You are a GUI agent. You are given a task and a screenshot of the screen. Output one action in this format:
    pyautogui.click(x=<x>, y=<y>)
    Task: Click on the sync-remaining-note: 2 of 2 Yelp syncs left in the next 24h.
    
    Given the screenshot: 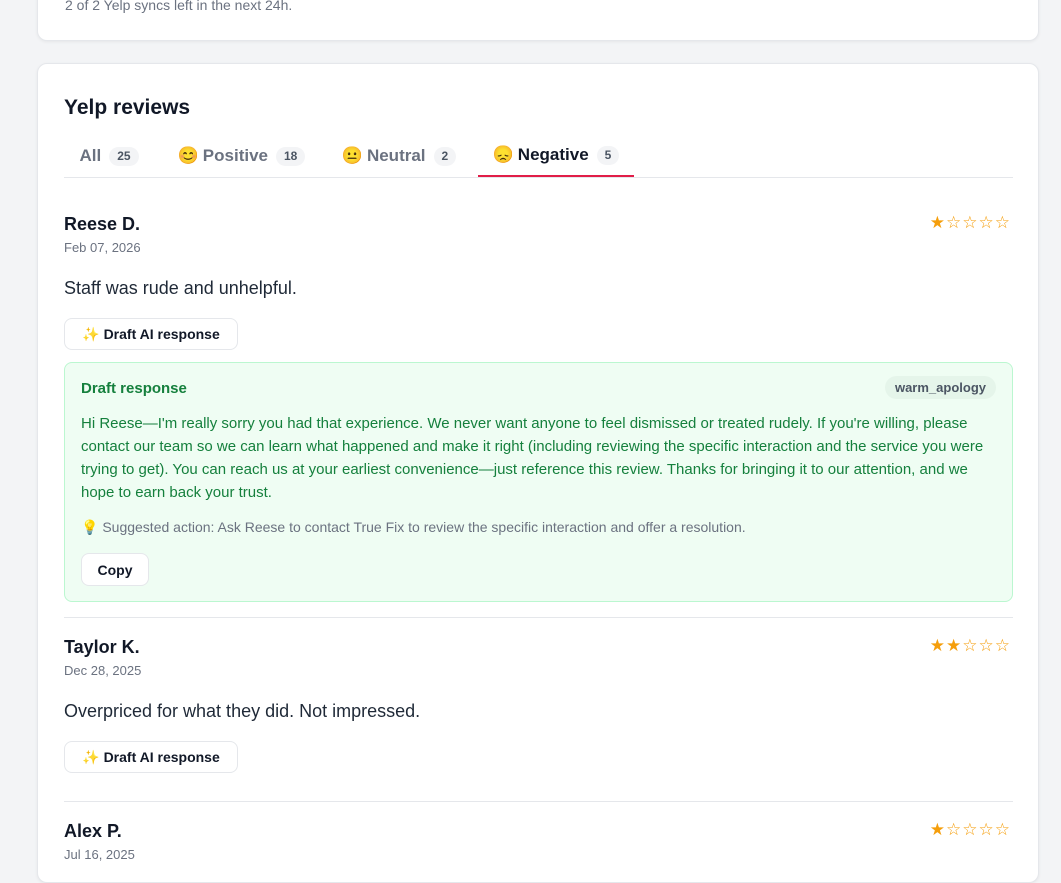 What is the action you would take?
    pyautogui.click(x=179, y=6)
    